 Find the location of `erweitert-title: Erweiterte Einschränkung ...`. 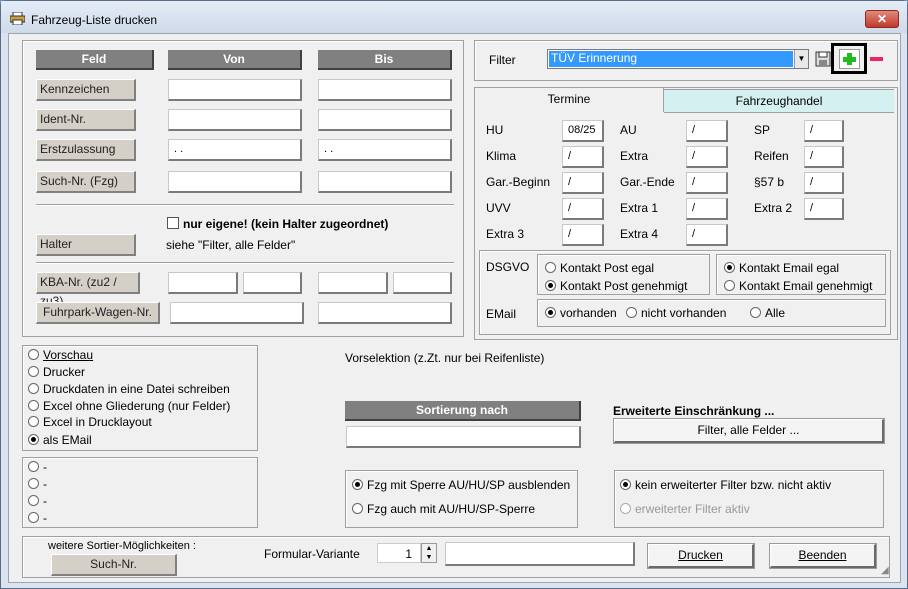

erweitert-title: Erweiterte Einschränkung ... is located at coordinates (694, 411).